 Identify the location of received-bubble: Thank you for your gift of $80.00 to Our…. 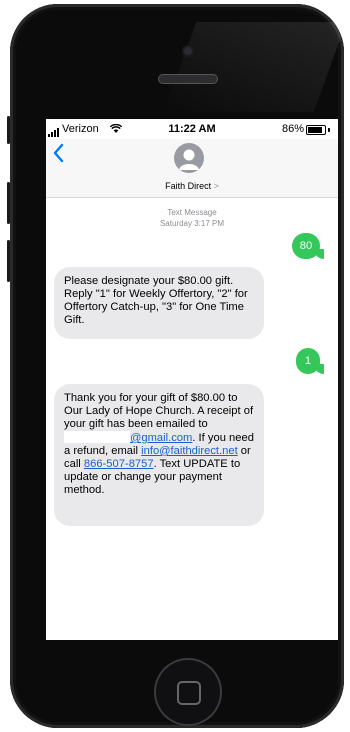
(159, 455).